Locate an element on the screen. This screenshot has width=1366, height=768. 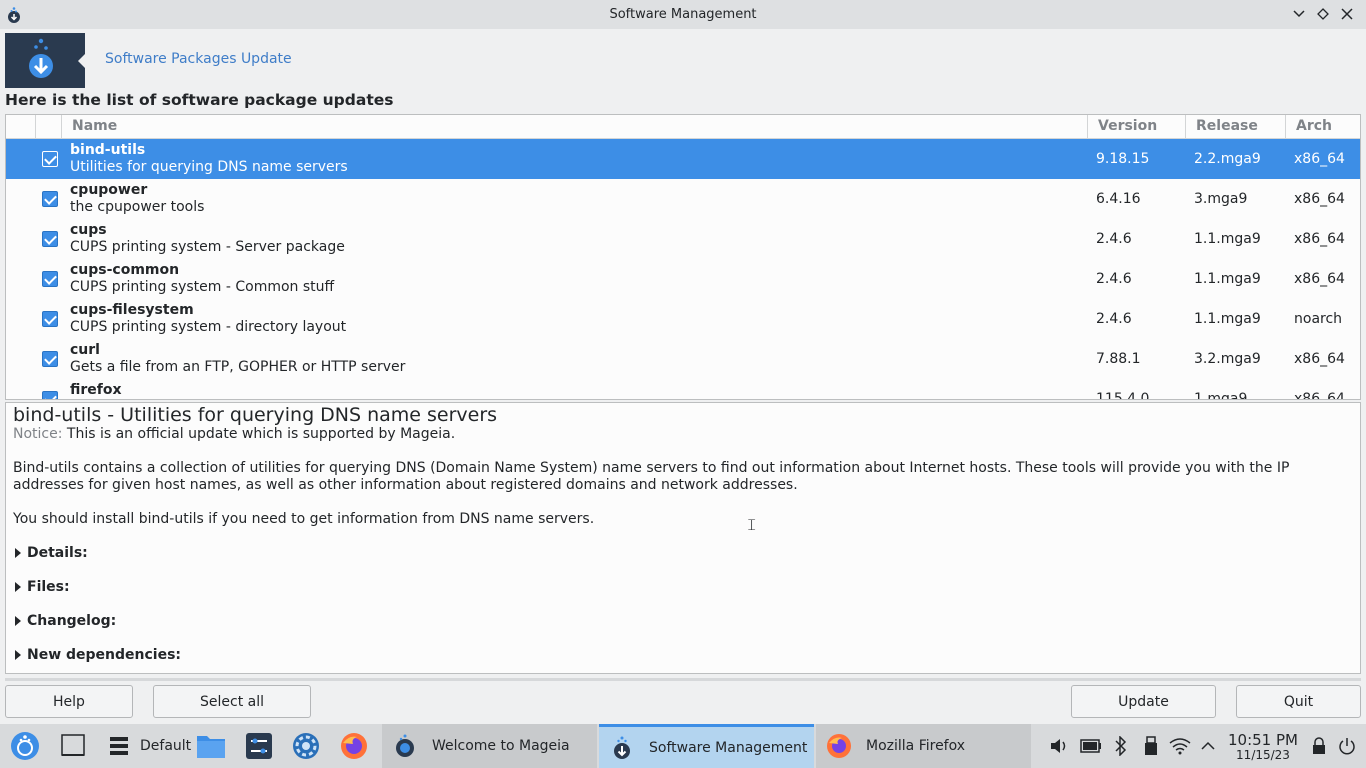
application-launcher is located at coordinates (25, 746).